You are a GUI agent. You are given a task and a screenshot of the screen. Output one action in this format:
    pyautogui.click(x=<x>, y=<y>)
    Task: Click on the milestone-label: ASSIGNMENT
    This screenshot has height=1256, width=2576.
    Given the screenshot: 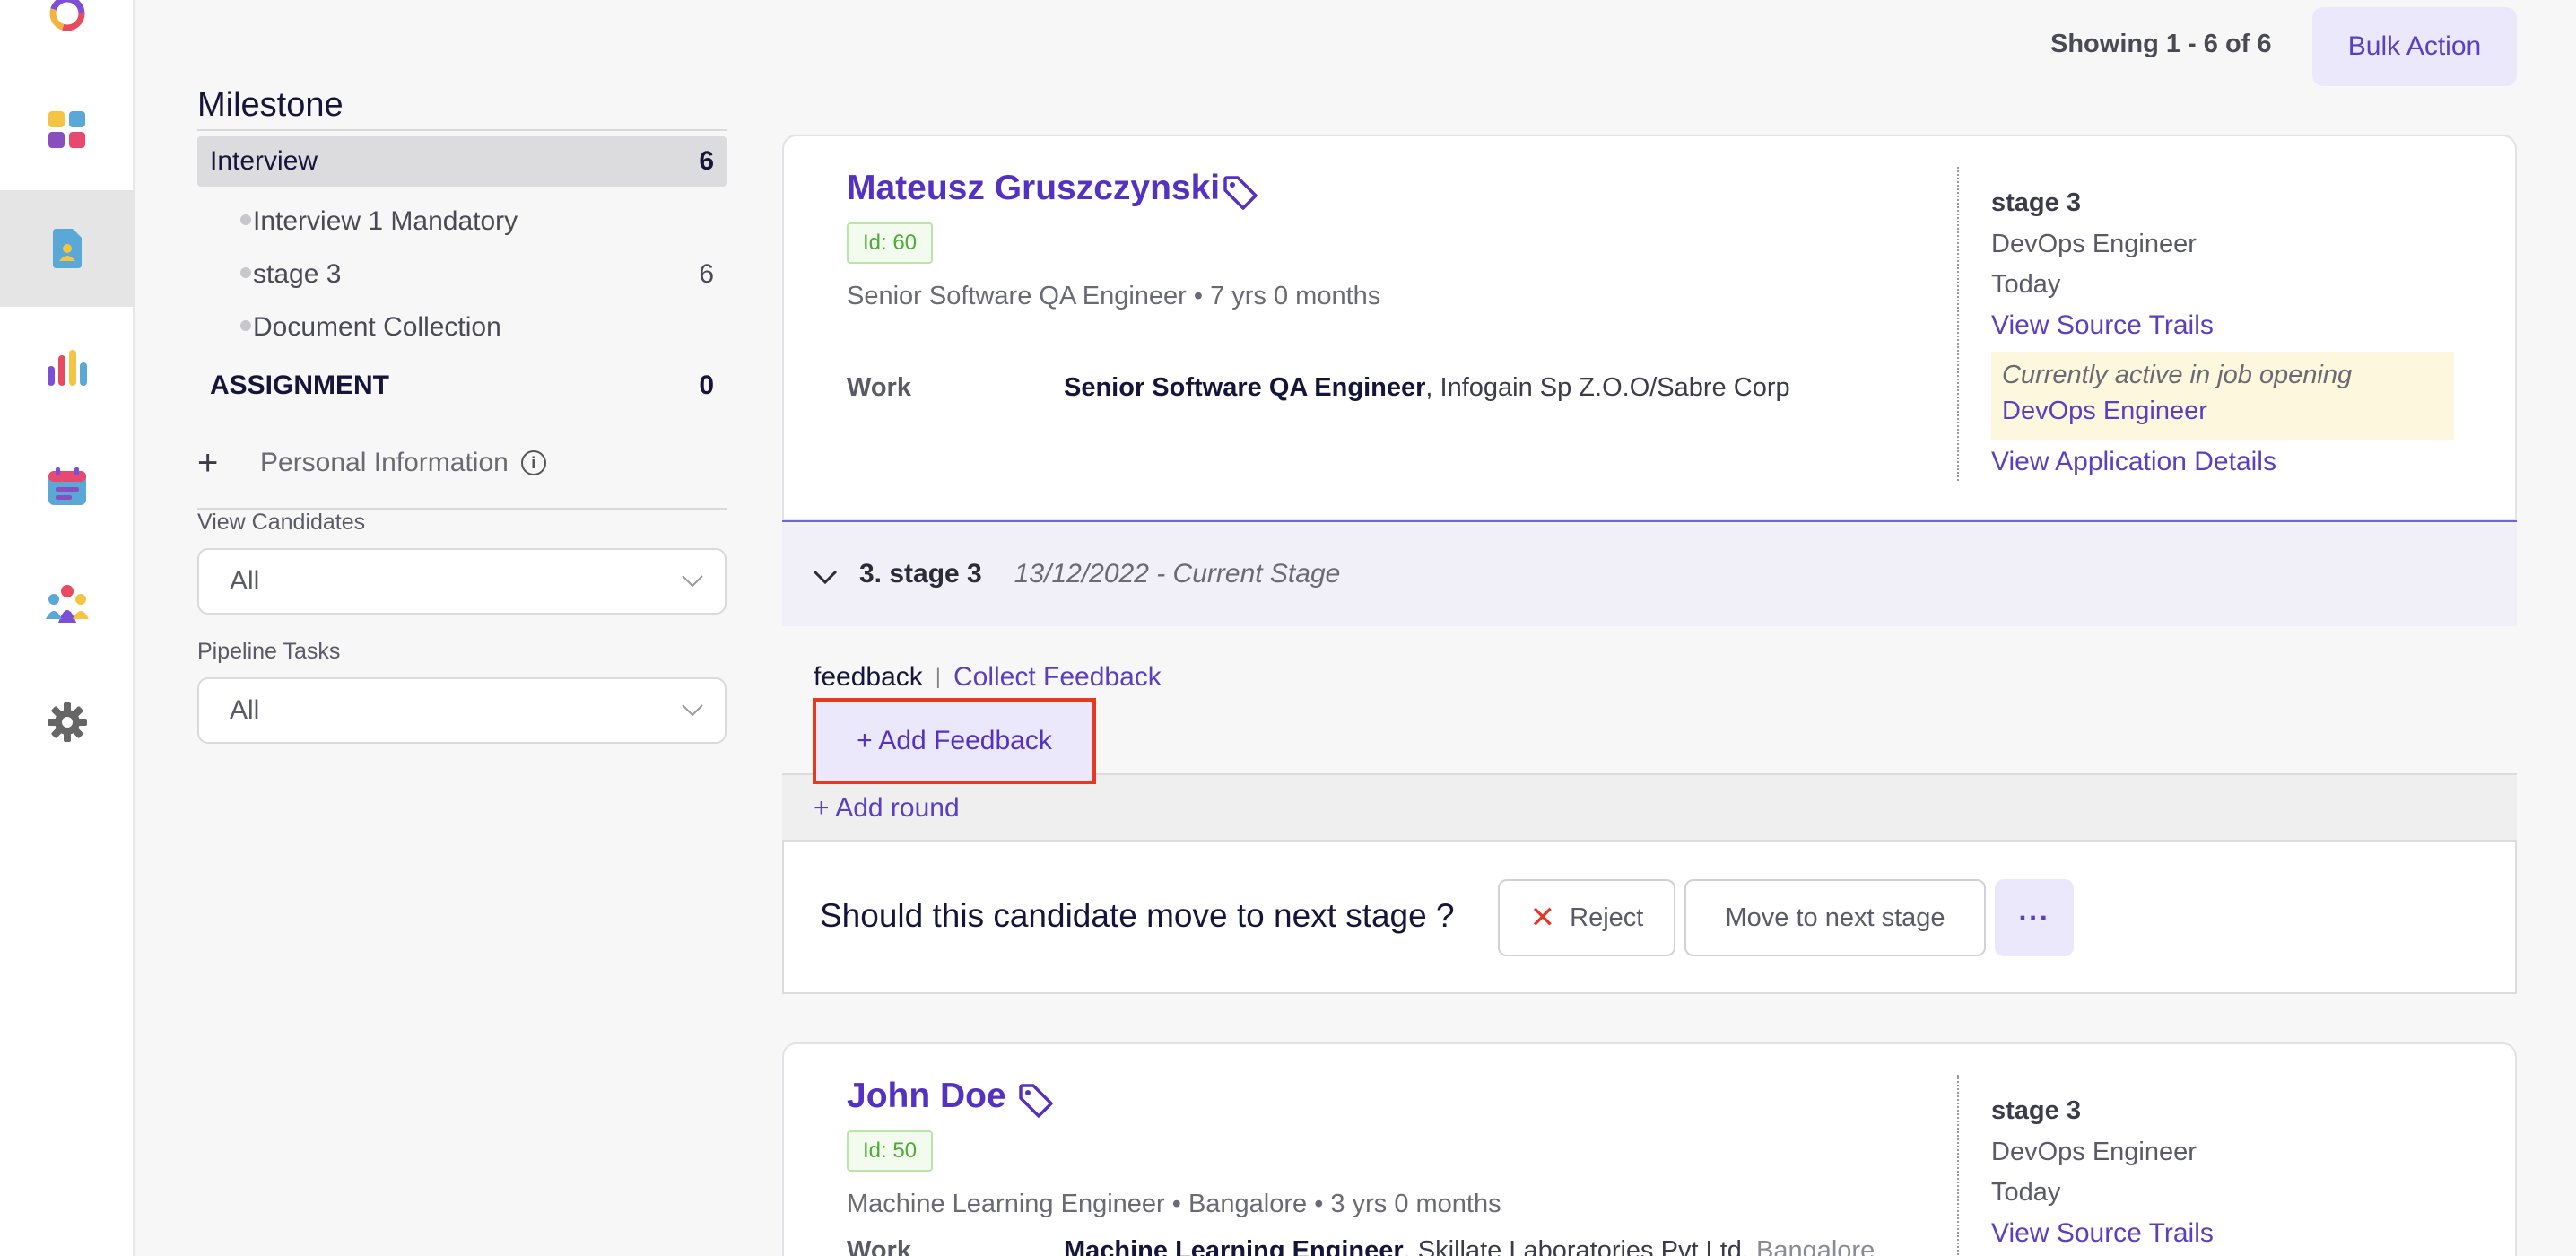 What is the action you would take?
    pyautogui.click(x=300, y=385)
    